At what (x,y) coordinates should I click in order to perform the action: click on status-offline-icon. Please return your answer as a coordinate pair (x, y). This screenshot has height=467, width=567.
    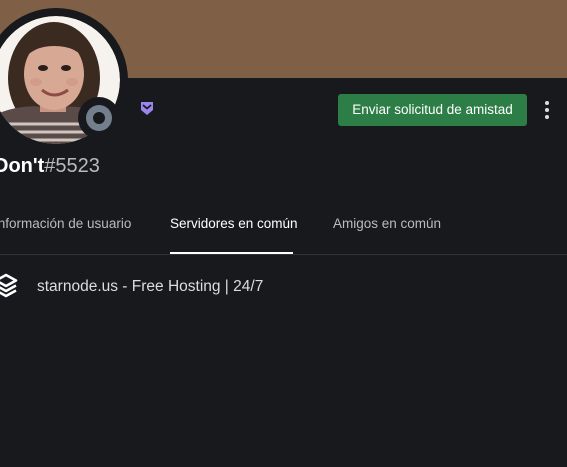
    Looking at the image, I should click on (99, 118).